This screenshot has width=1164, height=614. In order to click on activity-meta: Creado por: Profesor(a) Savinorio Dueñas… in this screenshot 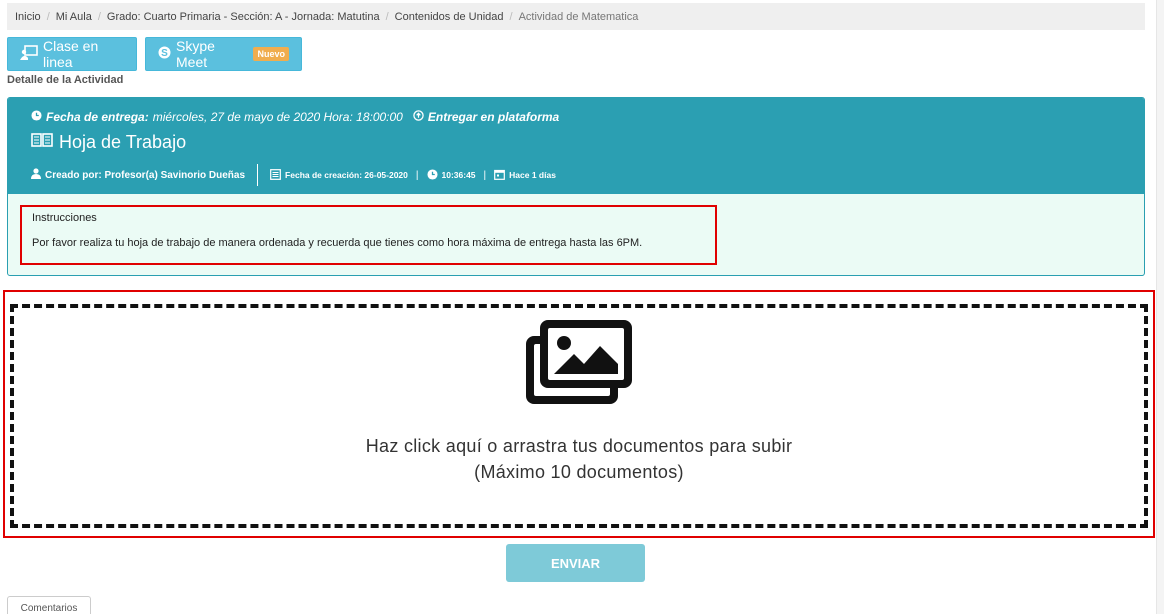, I will do `click(293, 175)`.